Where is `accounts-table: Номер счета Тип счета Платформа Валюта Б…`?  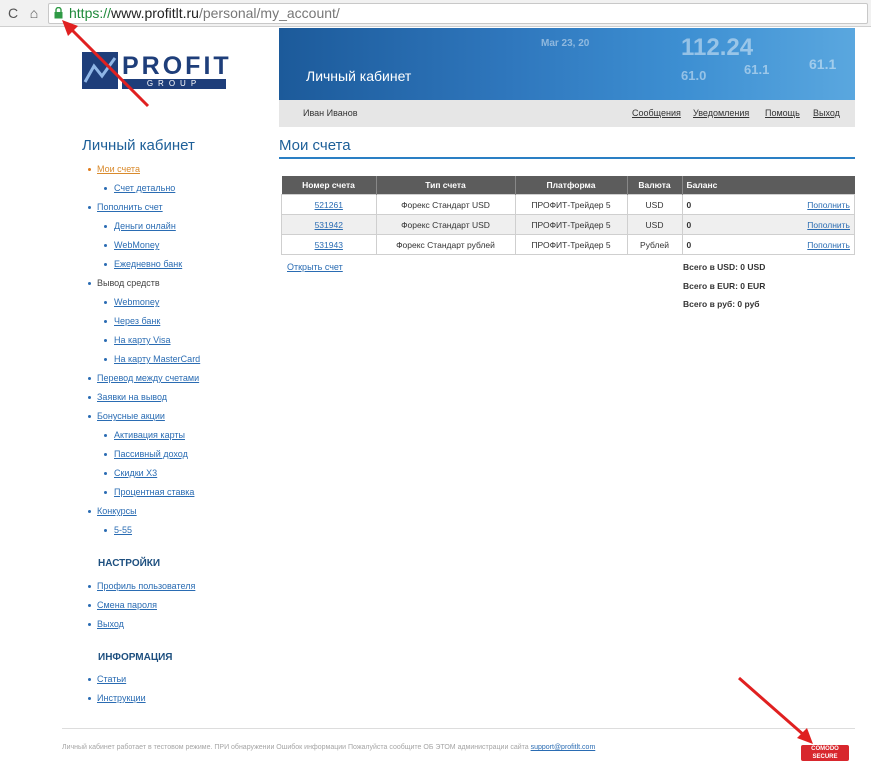
accounts-table: Номер счета Тип счета Платформа Валюта Б… is located at coordinates (568, 215).